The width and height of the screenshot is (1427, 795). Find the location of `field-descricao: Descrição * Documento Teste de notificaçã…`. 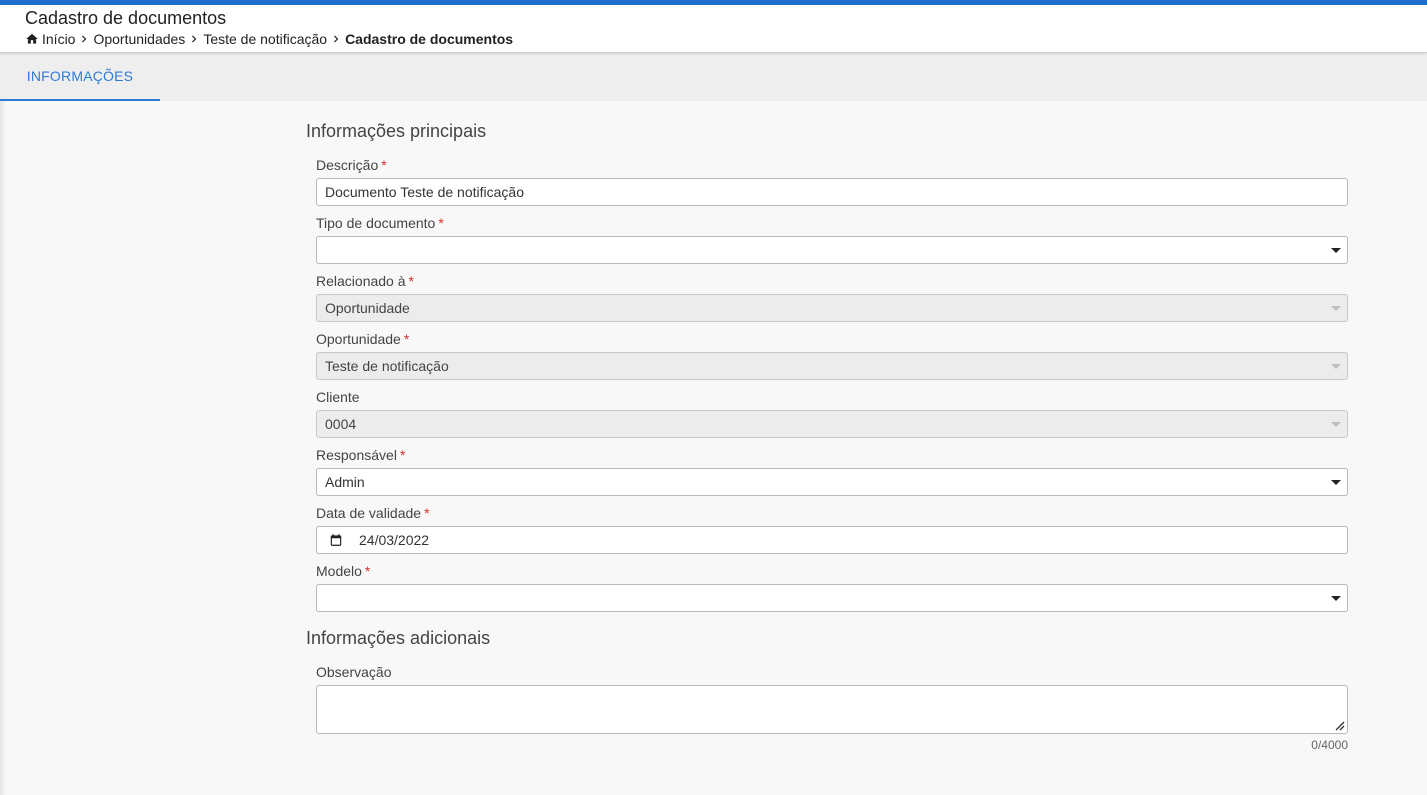

field-descricao: Descrição * Documento Teste de notificaçã… is located at coordinates (832, 181).